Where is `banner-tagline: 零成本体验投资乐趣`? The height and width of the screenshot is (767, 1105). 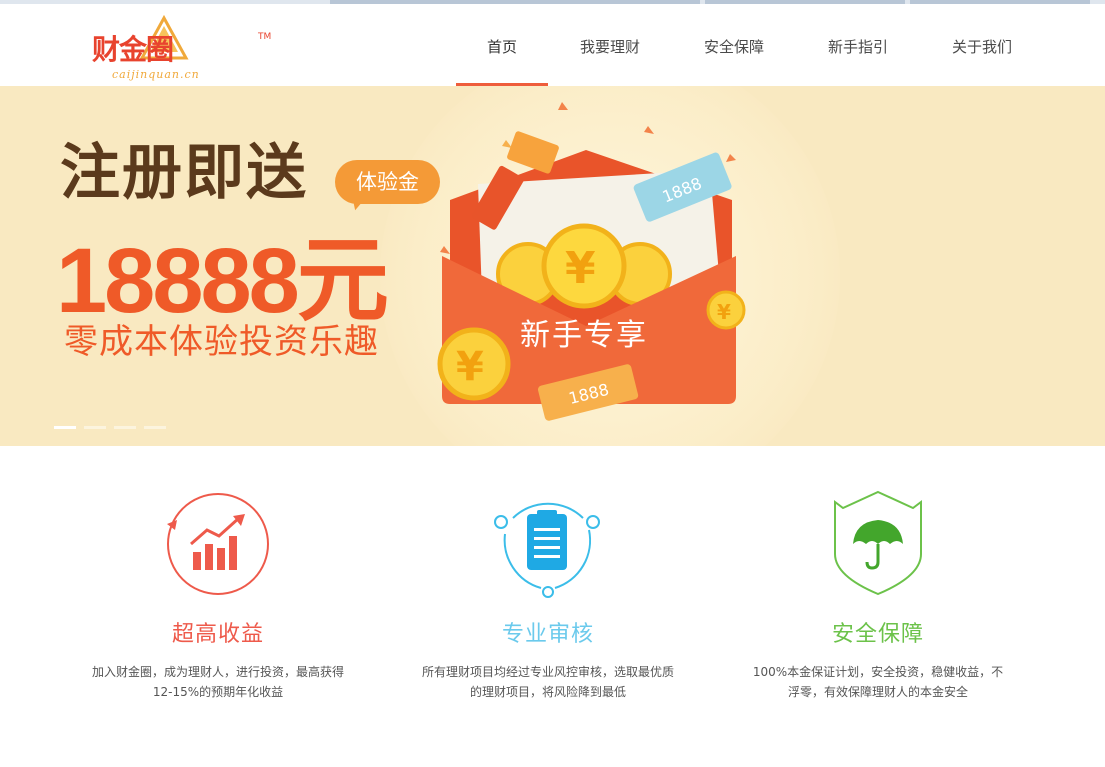
banner-tagline: 零成本体验投资乐趣 is located at coordinates (221, 342).